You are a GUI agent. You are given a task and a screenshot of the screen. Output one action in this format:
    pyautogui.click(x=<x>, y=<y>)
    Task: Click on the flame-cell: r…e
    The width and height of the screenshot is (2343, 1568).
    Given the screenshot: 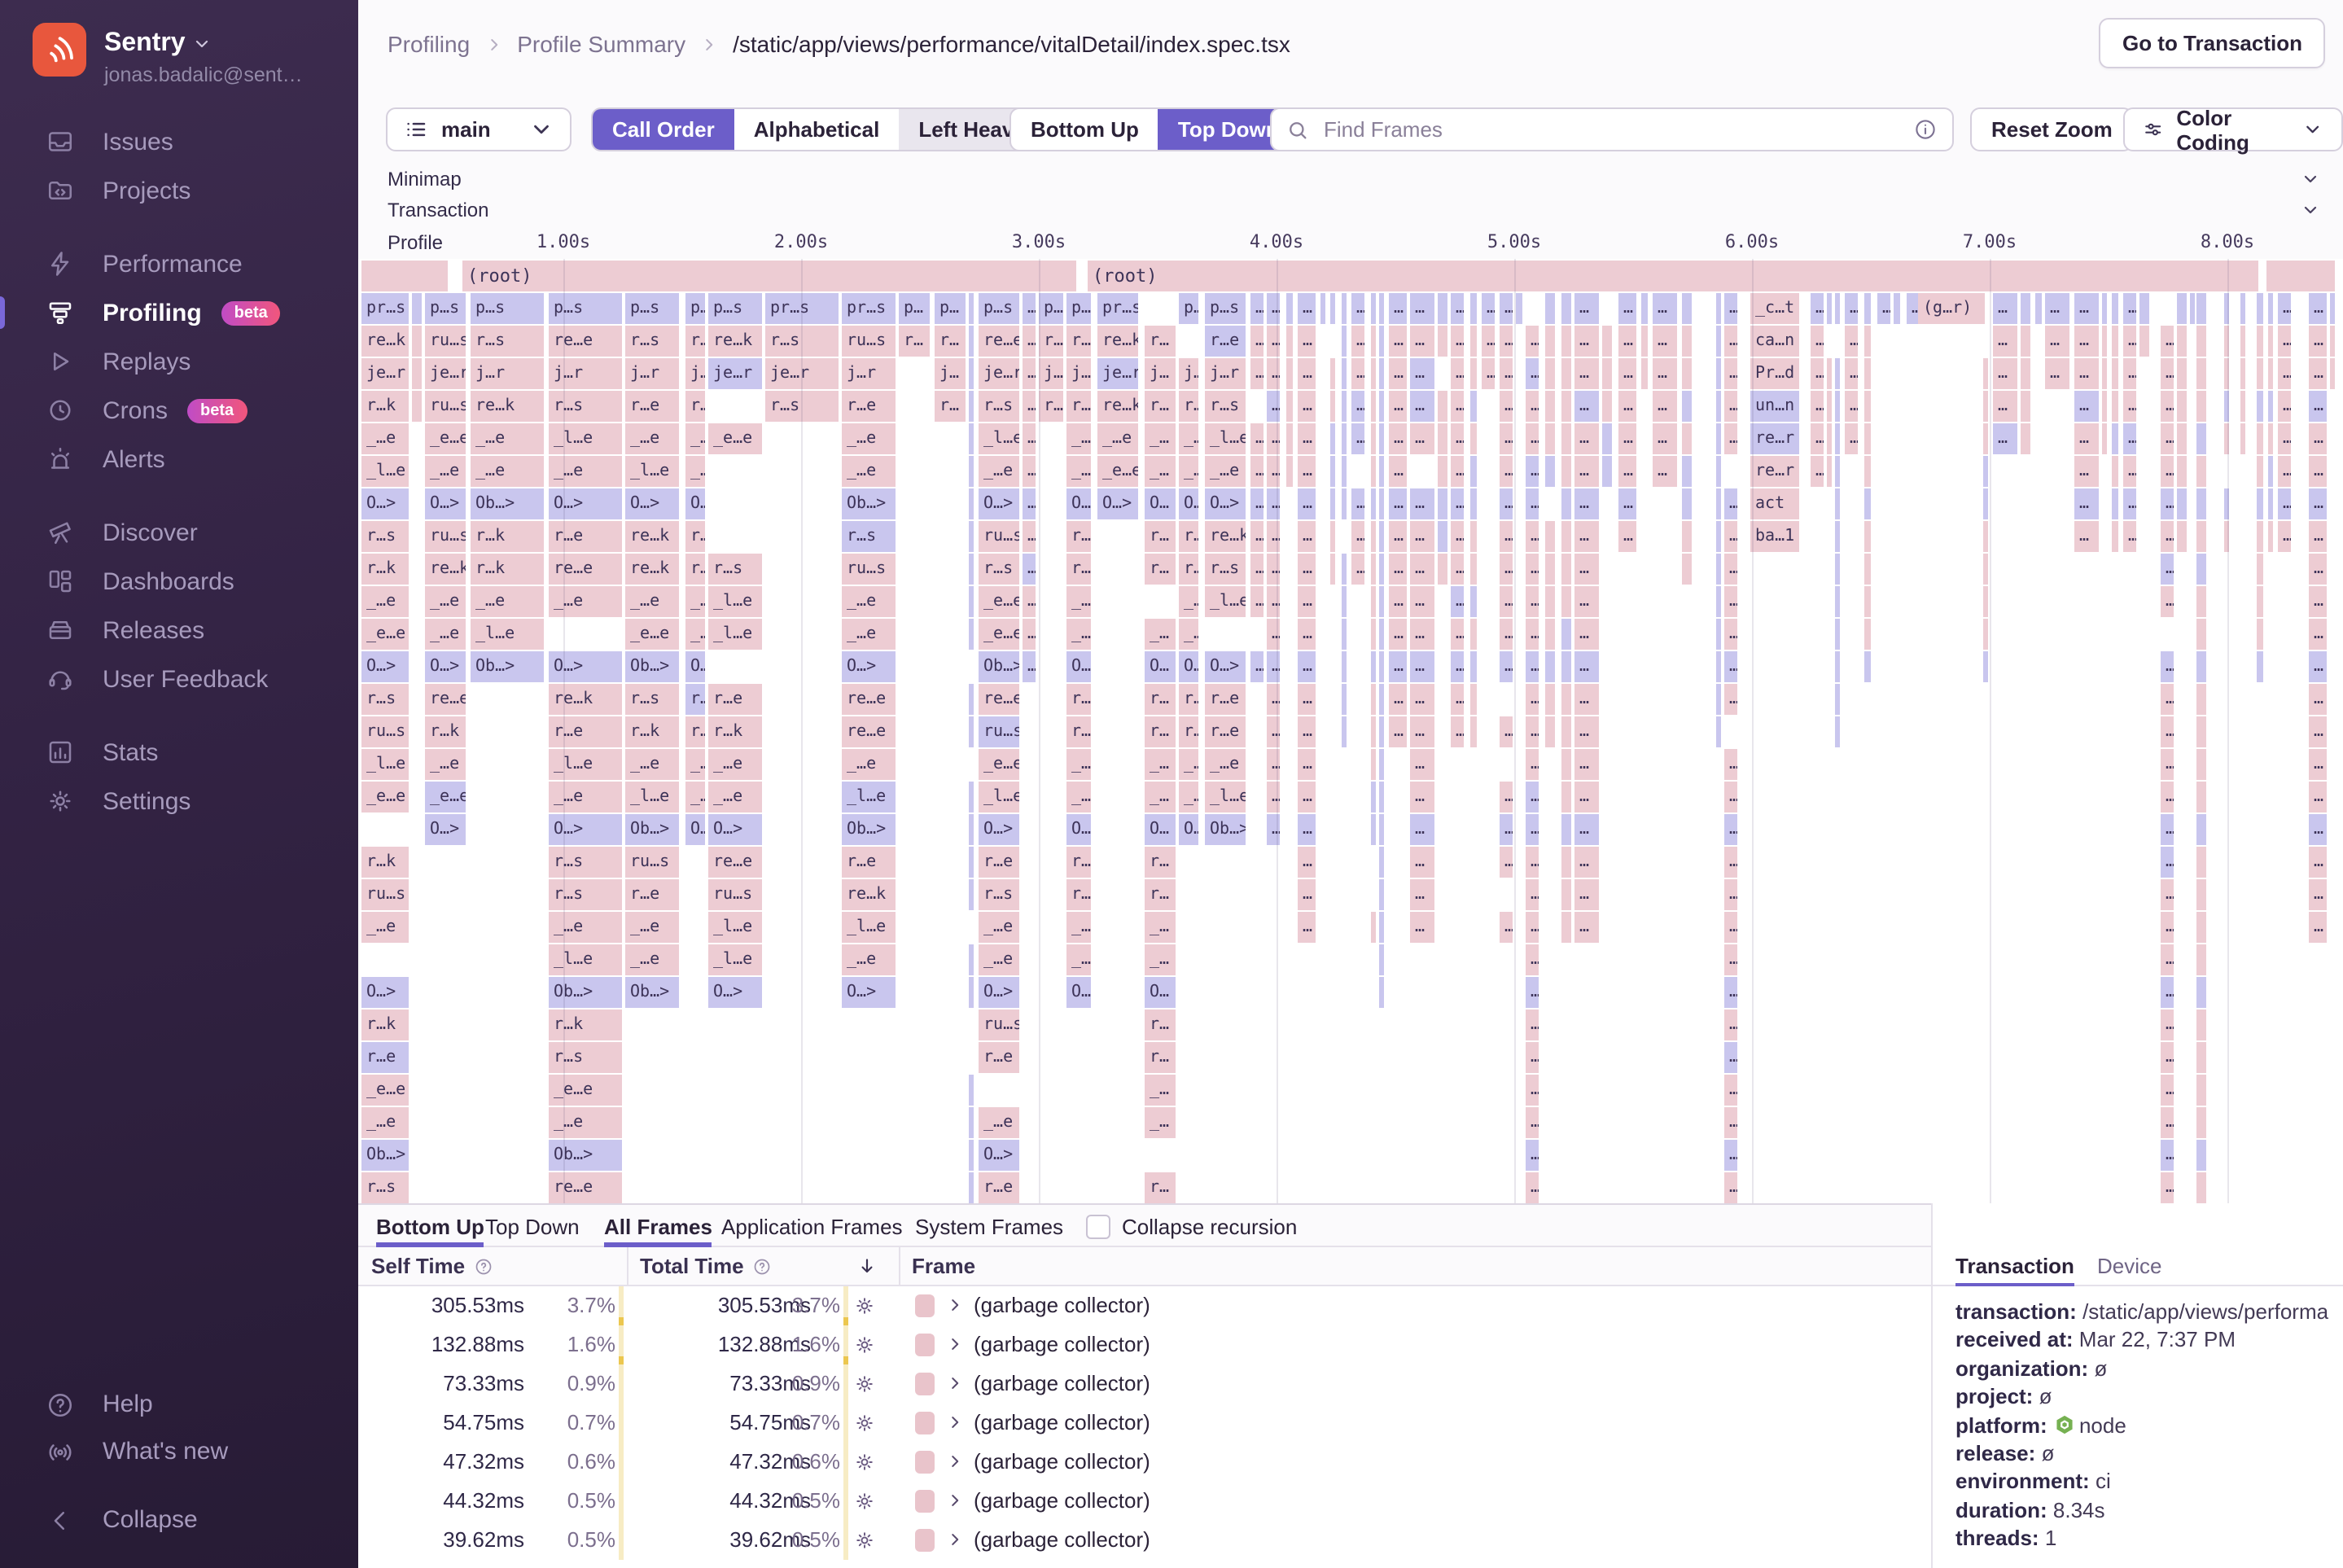 What is the action you would take?
    pyautogui.click(x=869, y=862)
    